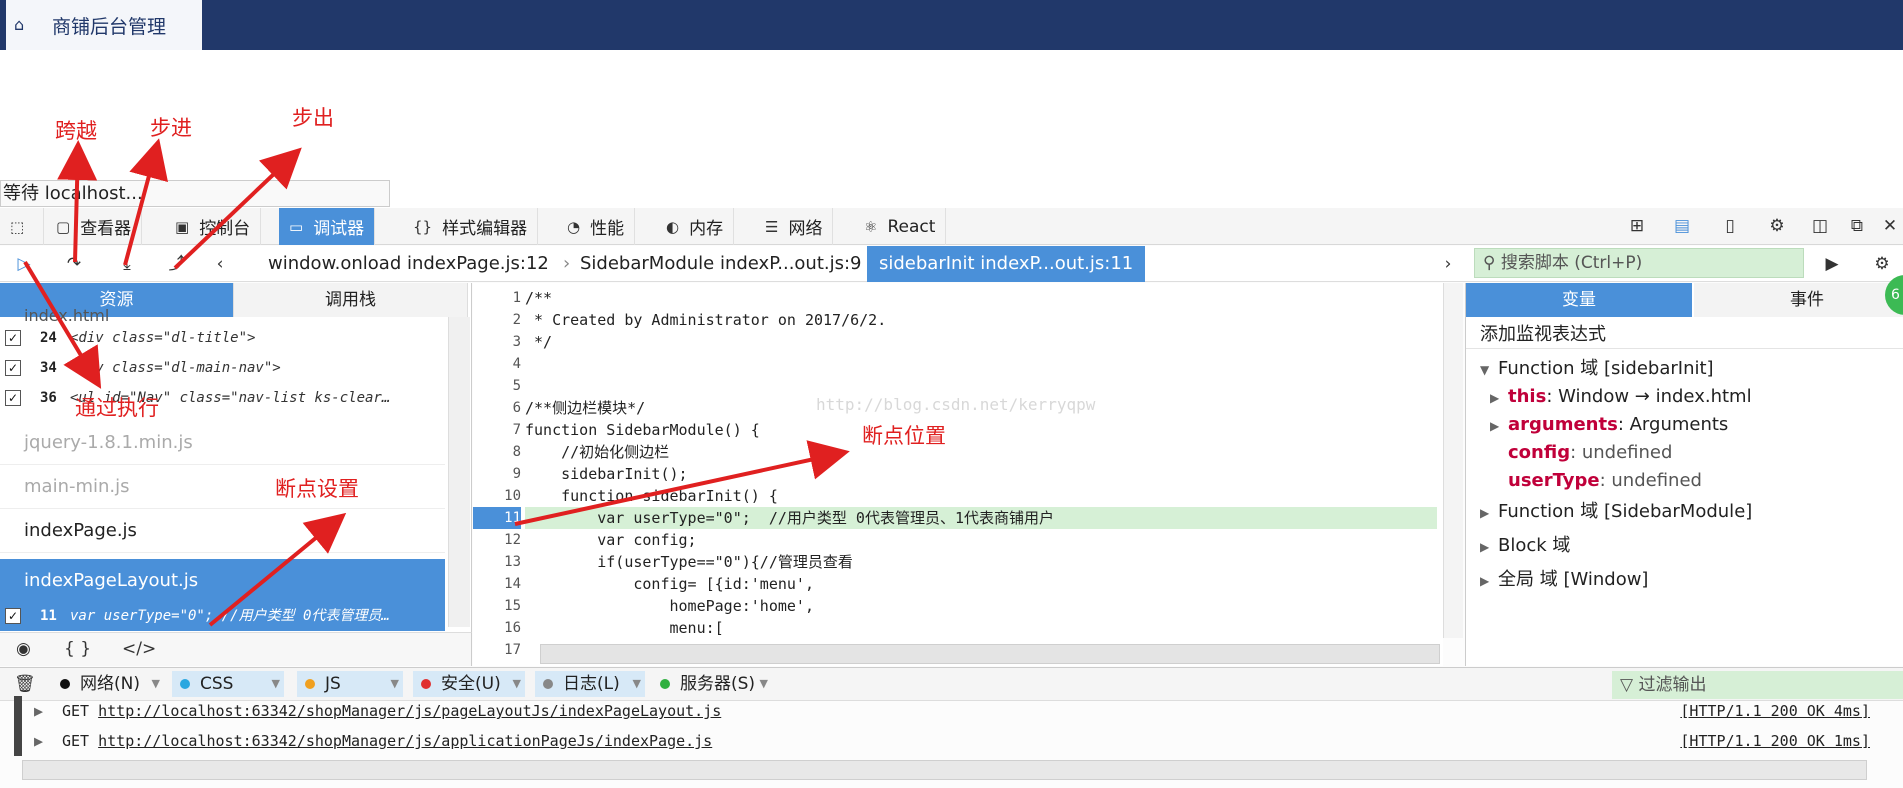  What do you see at coordinates (1682, 226) in the screenshot?
I see `responsive-icon: ▤` at bounding box center [1682, 226].